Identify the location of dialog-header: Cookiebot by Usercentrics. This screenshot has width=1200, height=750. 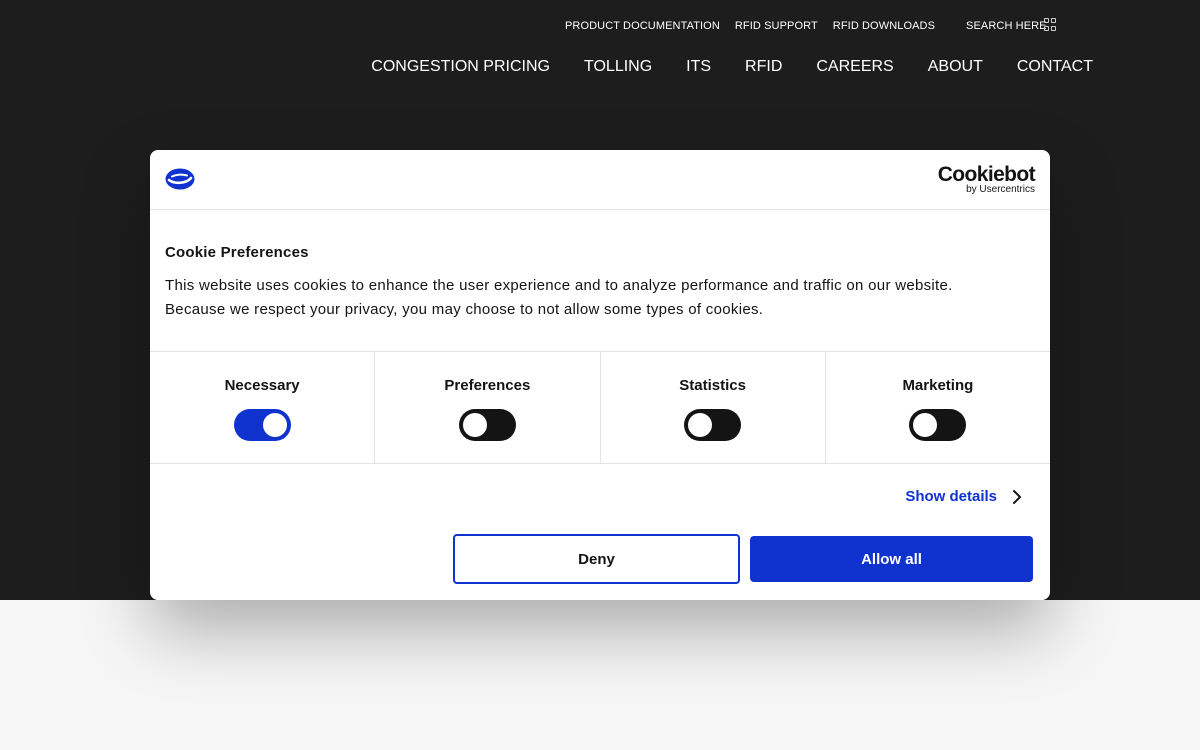
(600, 180).